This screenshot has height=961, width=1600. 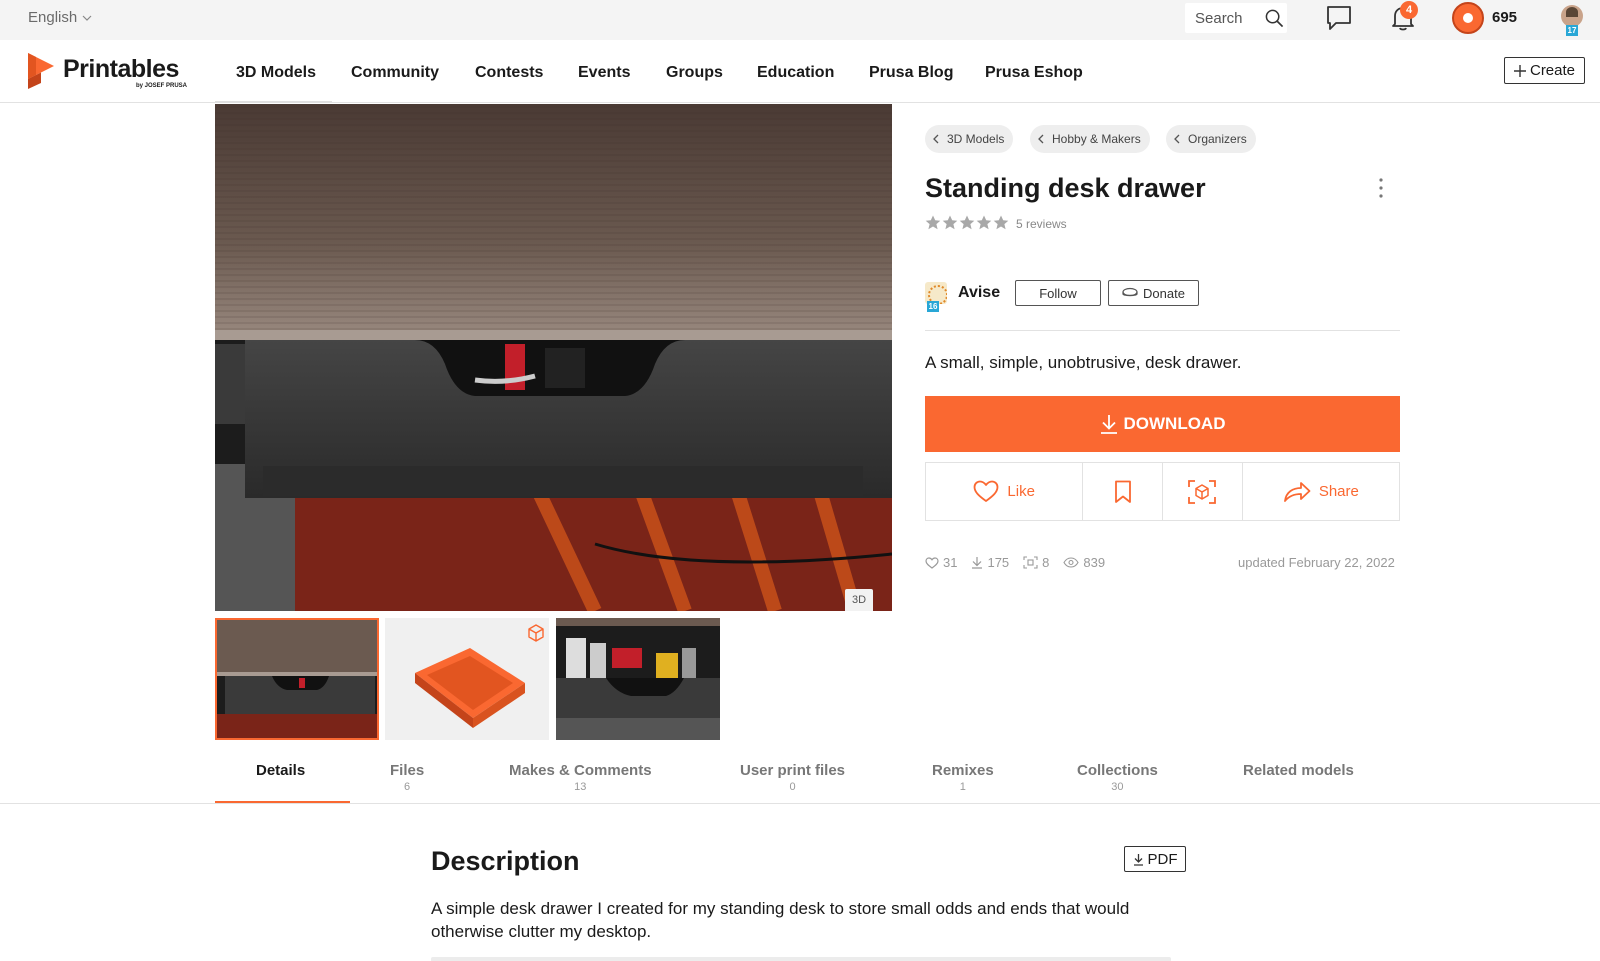 I want to click on spool-icon, so click(x=1468, y=18).